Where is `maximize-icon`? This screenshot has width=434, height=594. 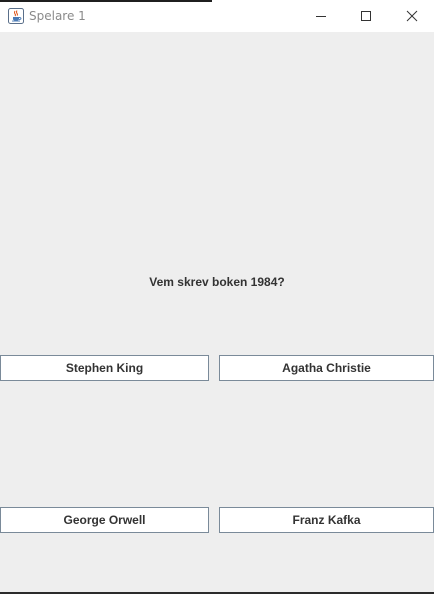 maximize-icon is located at coordinates (365, 16).